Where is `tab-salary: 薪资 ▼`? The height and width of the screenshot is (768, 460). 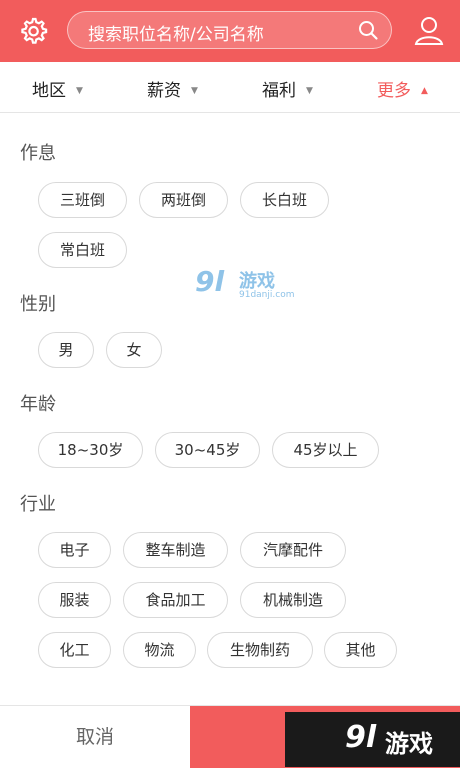 tab-salary: 薪资 ▼ is located at coordinates (172, 88).